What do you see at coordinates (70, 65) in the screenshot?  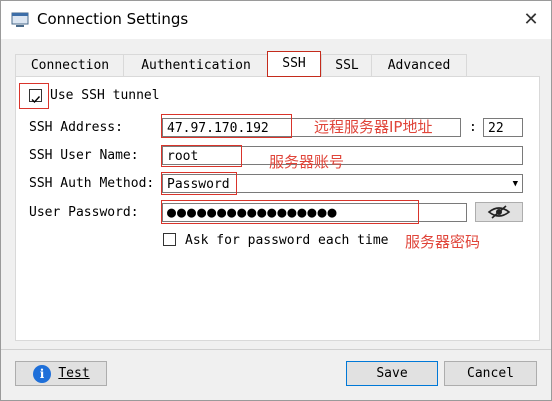 I see `tab-connection: Connection` at bounding box center [70, 65].